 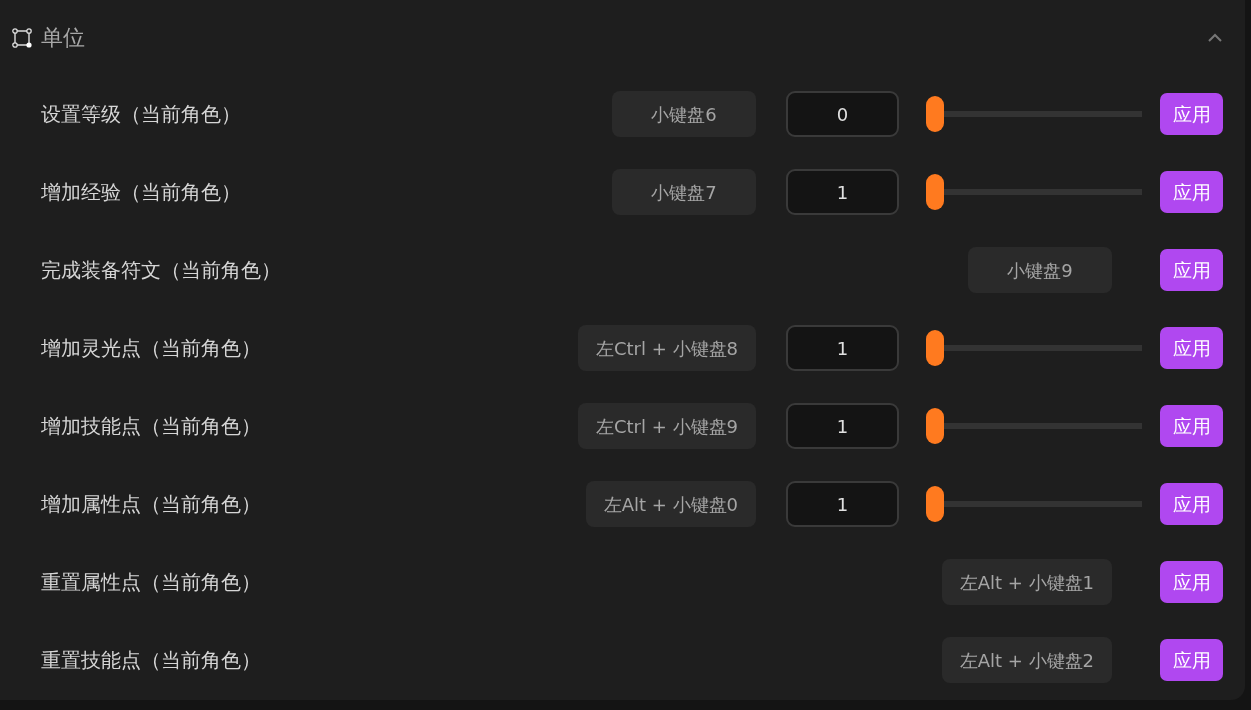 I want to click on setting-label: 重置技能点（当前角色）, so click(x=151, y=660).